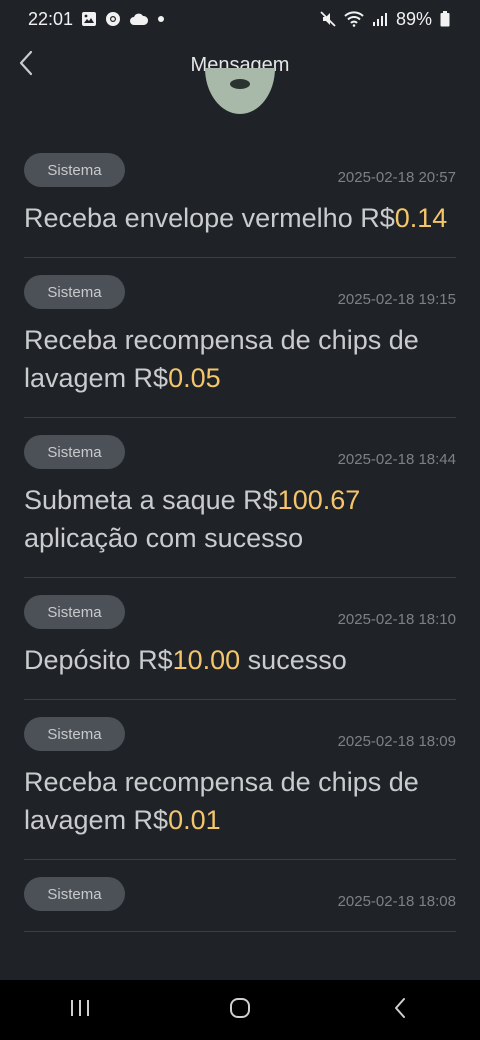 This screenshot has width=480, height=1040. I want to click on message-text-before: Receba envelope vermelho R$, so click(209, 218).